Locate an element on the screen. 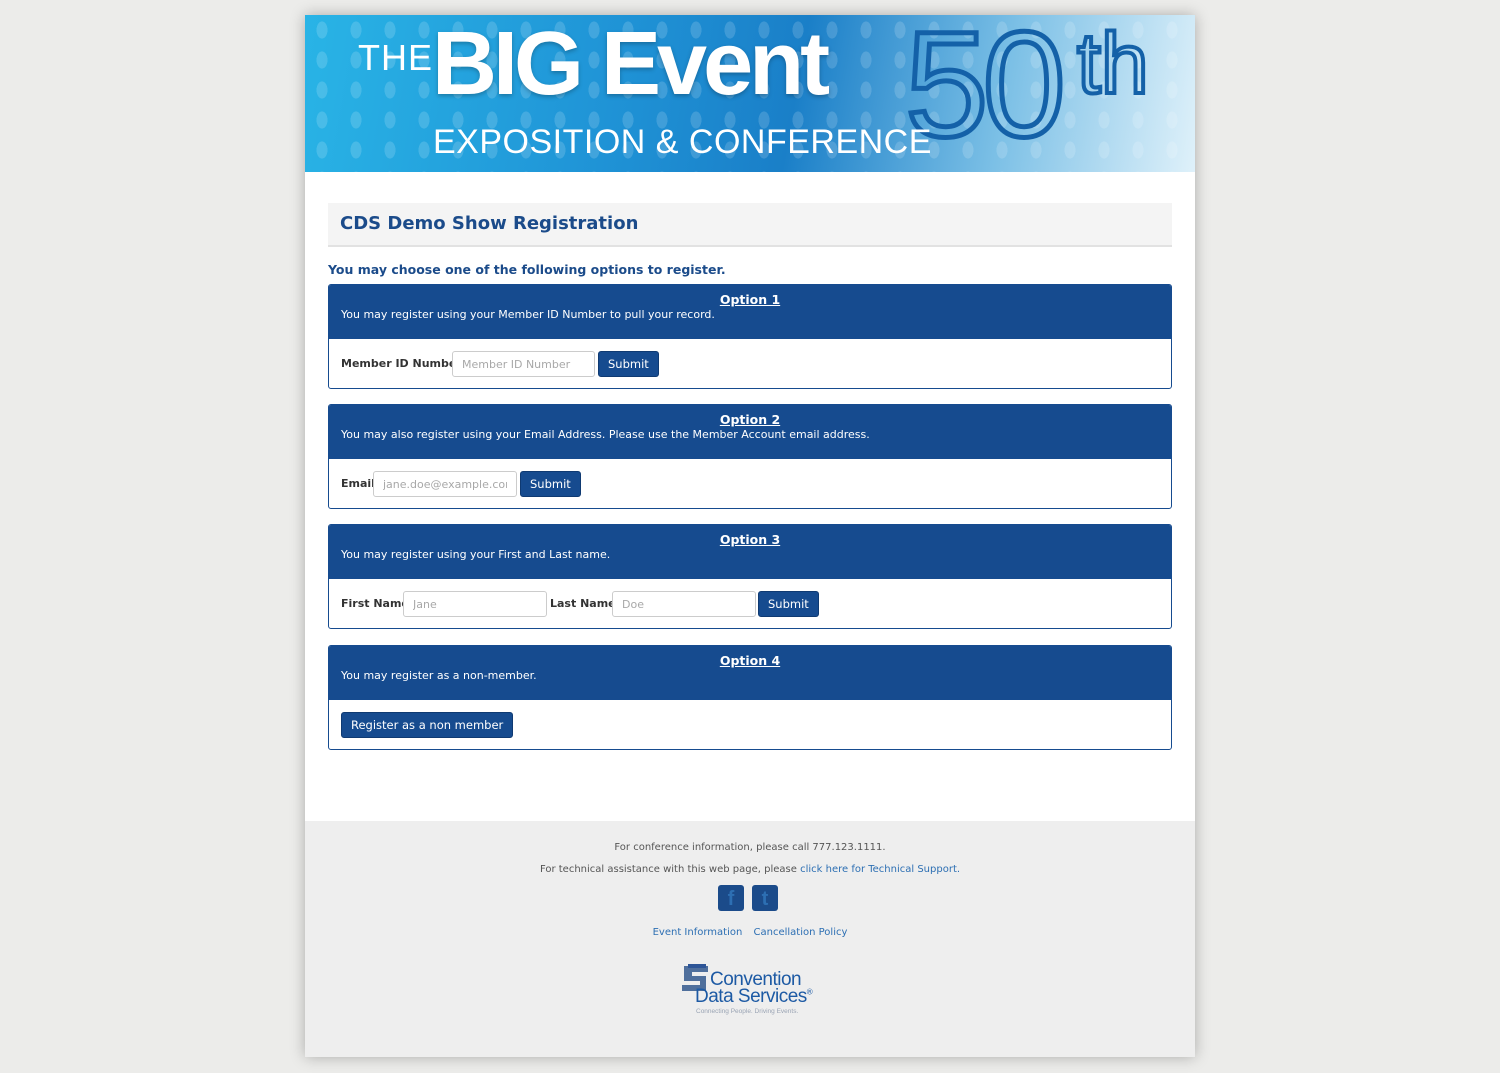 The image size is (1500, 1073). email-submit-button: Submit is located at coordinates (550, 484).